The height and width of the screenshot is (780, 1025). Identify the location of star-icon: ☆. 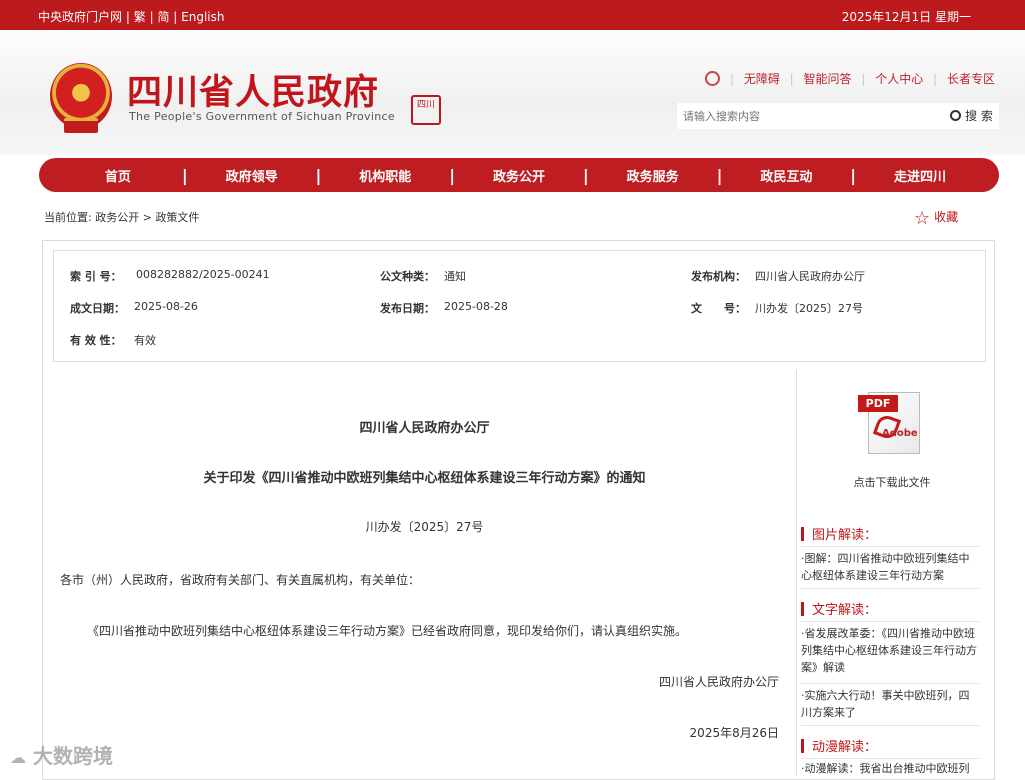
(922, 218).